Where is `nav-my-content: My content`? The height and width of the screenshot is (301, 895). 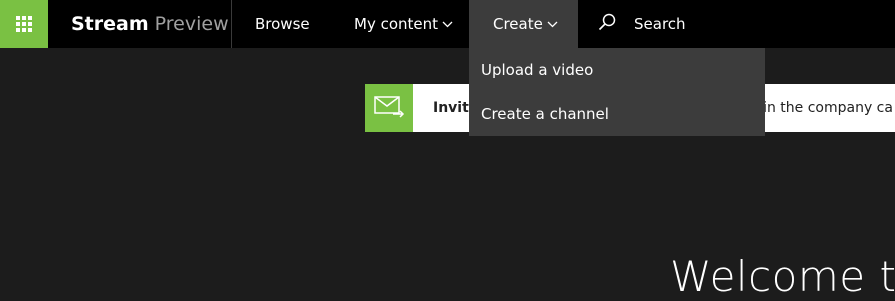 nav-my-content: My content is located at coordinates (403, 24).